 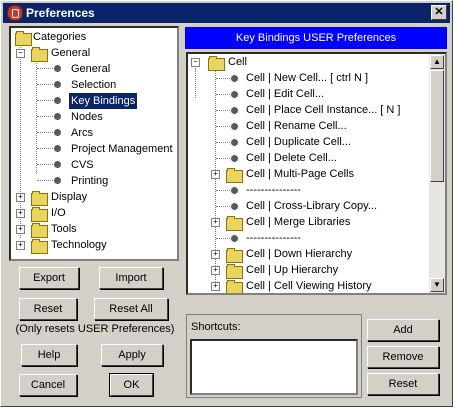 What do you see at coordinates (132, 355) in the screenshot?
I see `apply-button: Apply` at bounding box center [132, 355].